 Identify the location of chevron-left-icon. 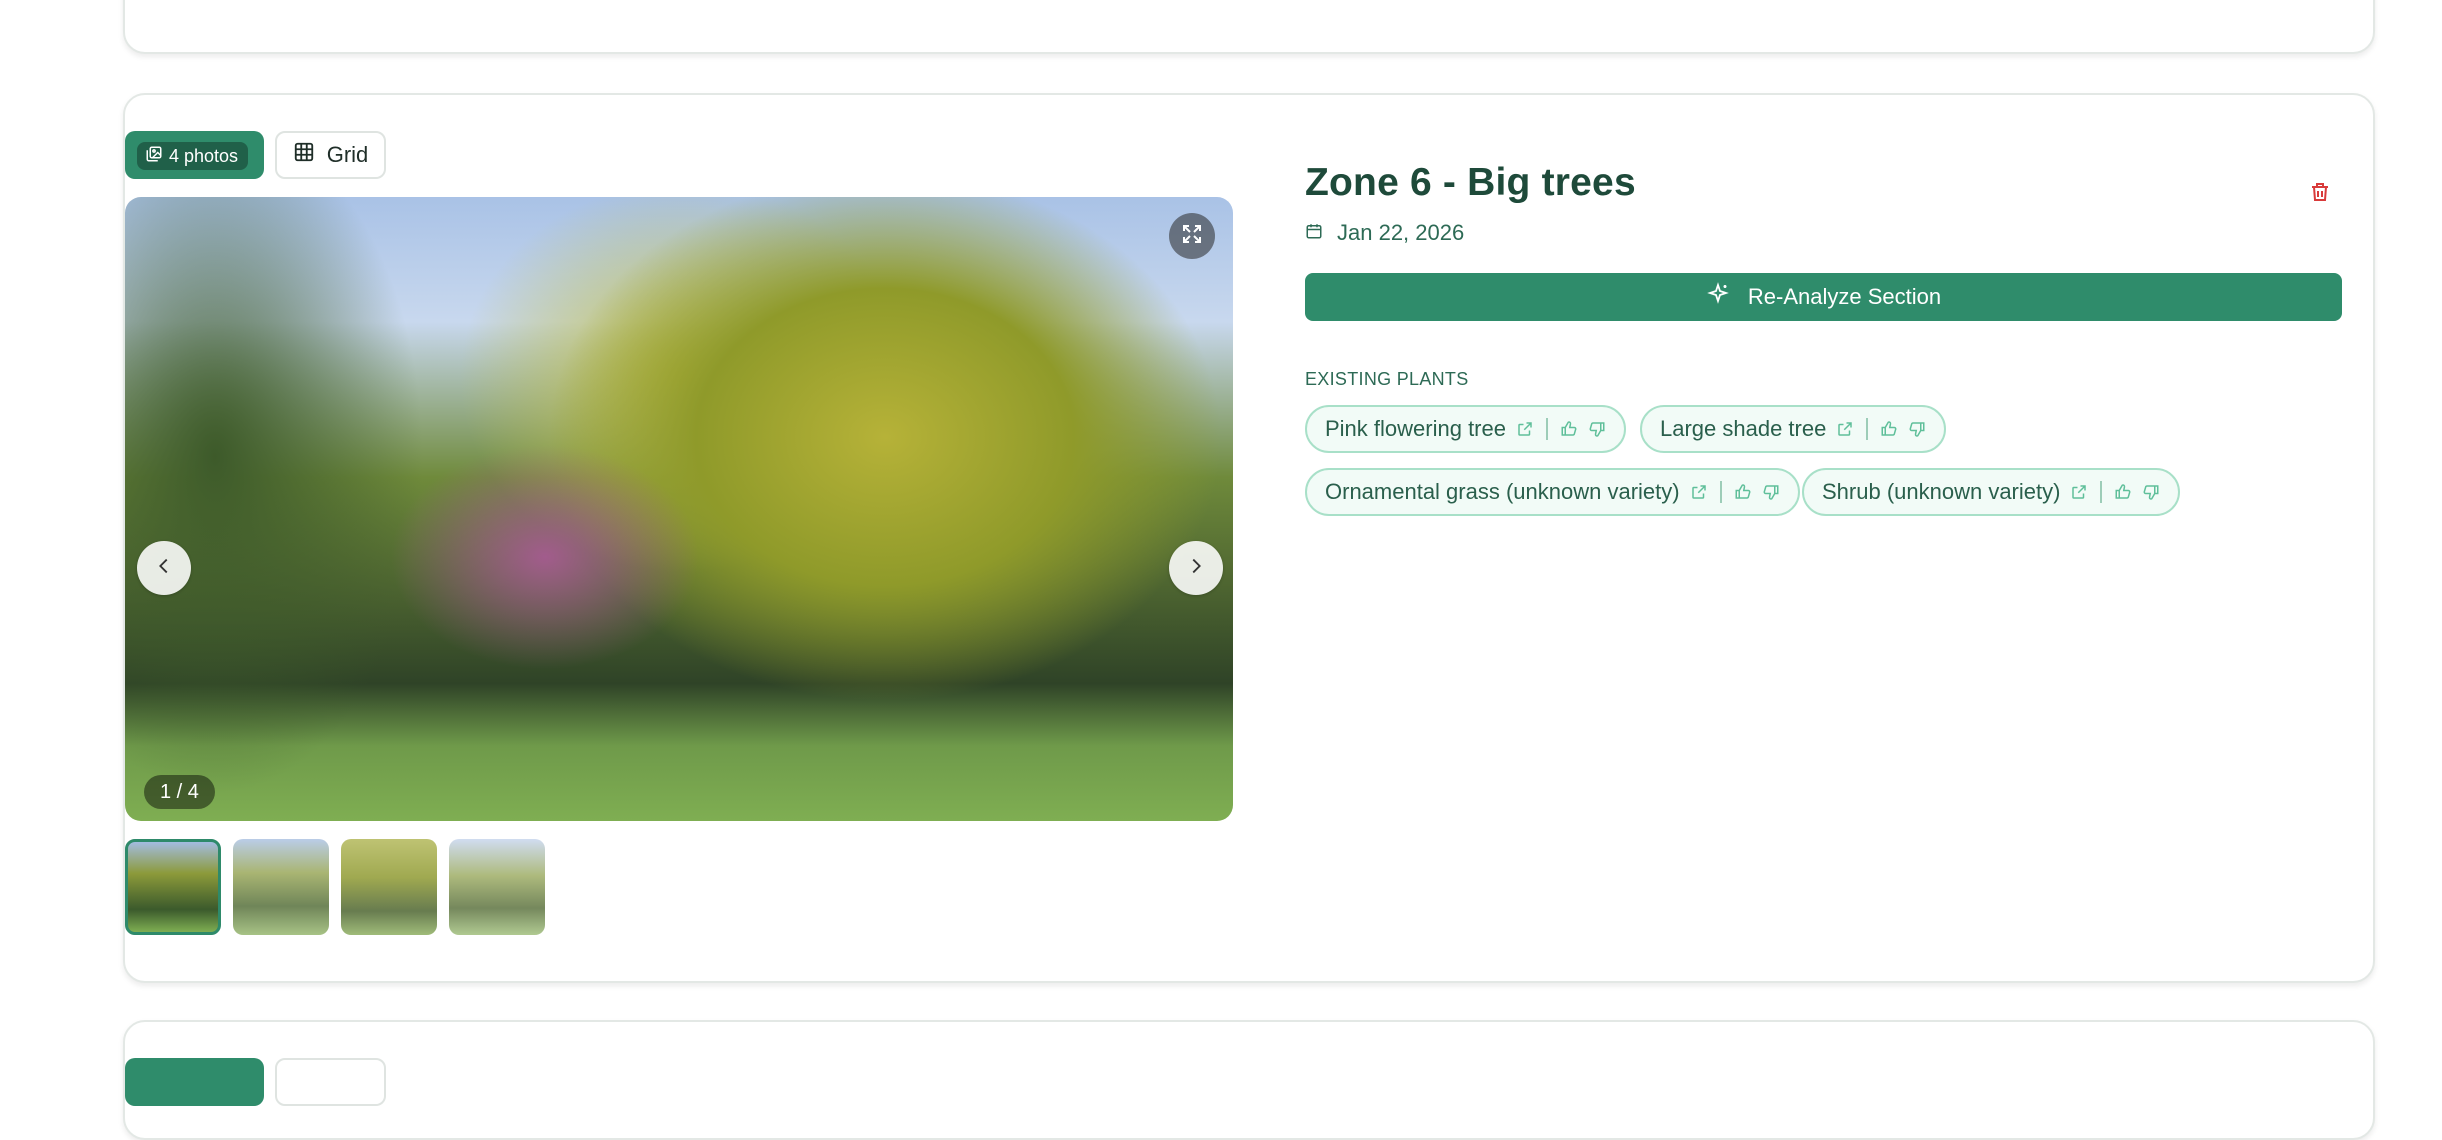
(164, 568).